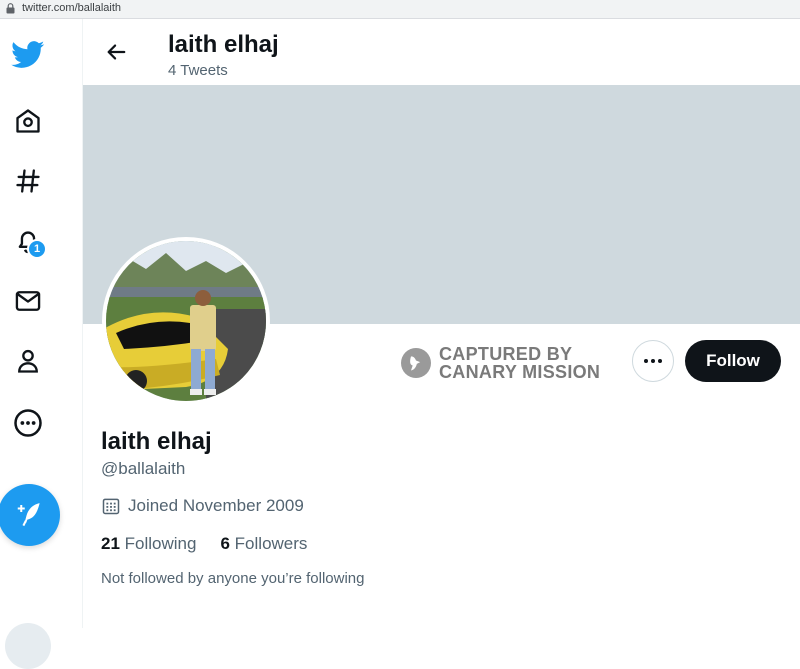 The height and width of the screenshot is (669, 800). I want to click on following-count: 21, so click(110, 543).